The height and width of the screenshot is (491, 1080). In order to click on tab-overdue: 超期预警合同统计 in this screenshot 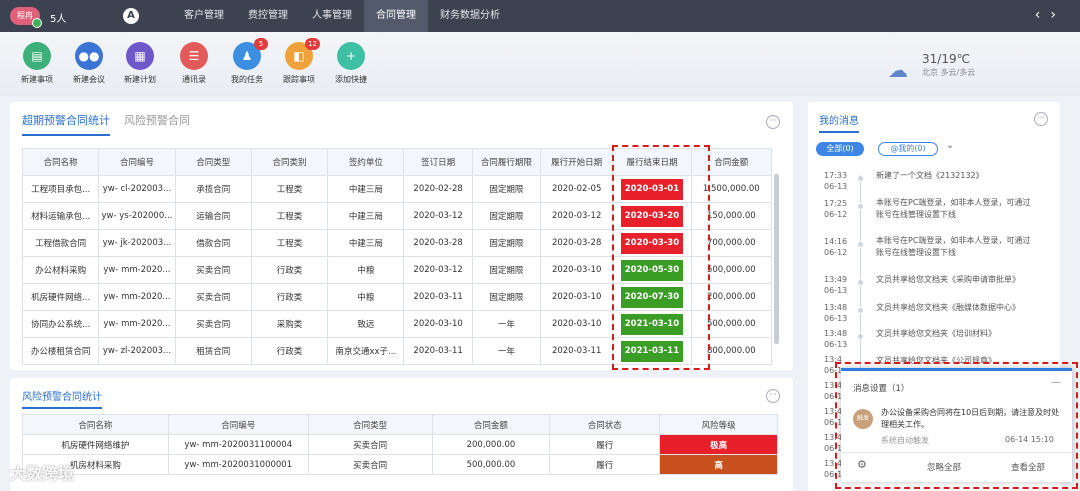, I will do `click(66, 124)`.